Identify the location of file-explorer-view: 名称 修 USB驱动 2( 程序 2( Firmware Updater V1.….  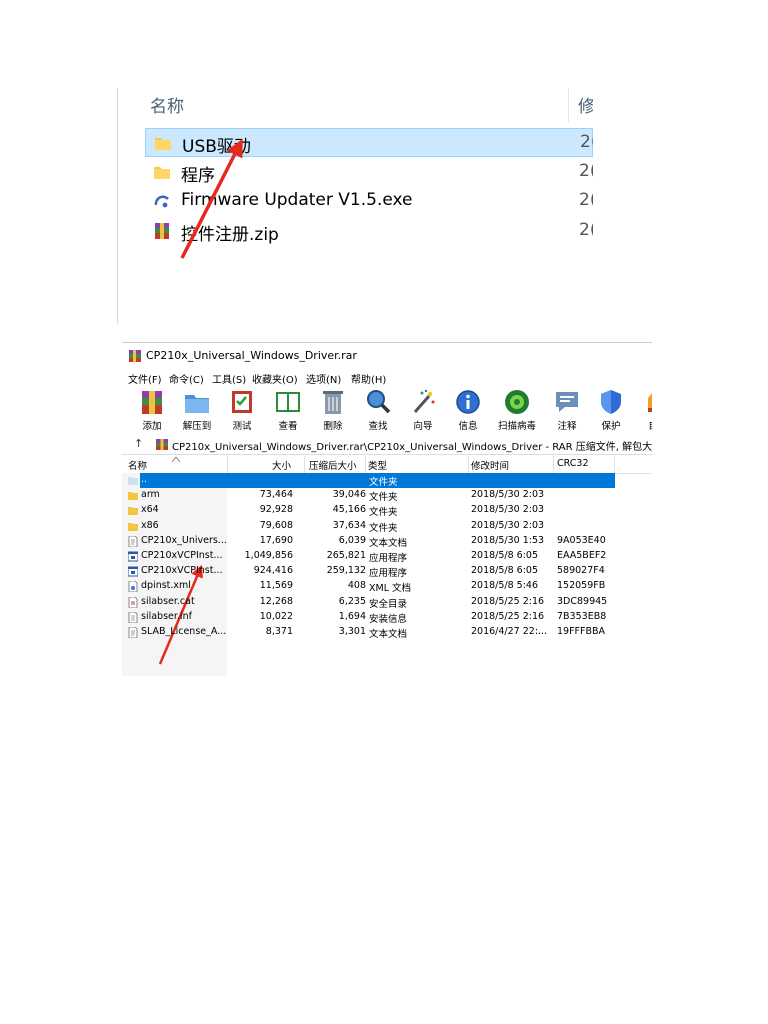
(355, 206).